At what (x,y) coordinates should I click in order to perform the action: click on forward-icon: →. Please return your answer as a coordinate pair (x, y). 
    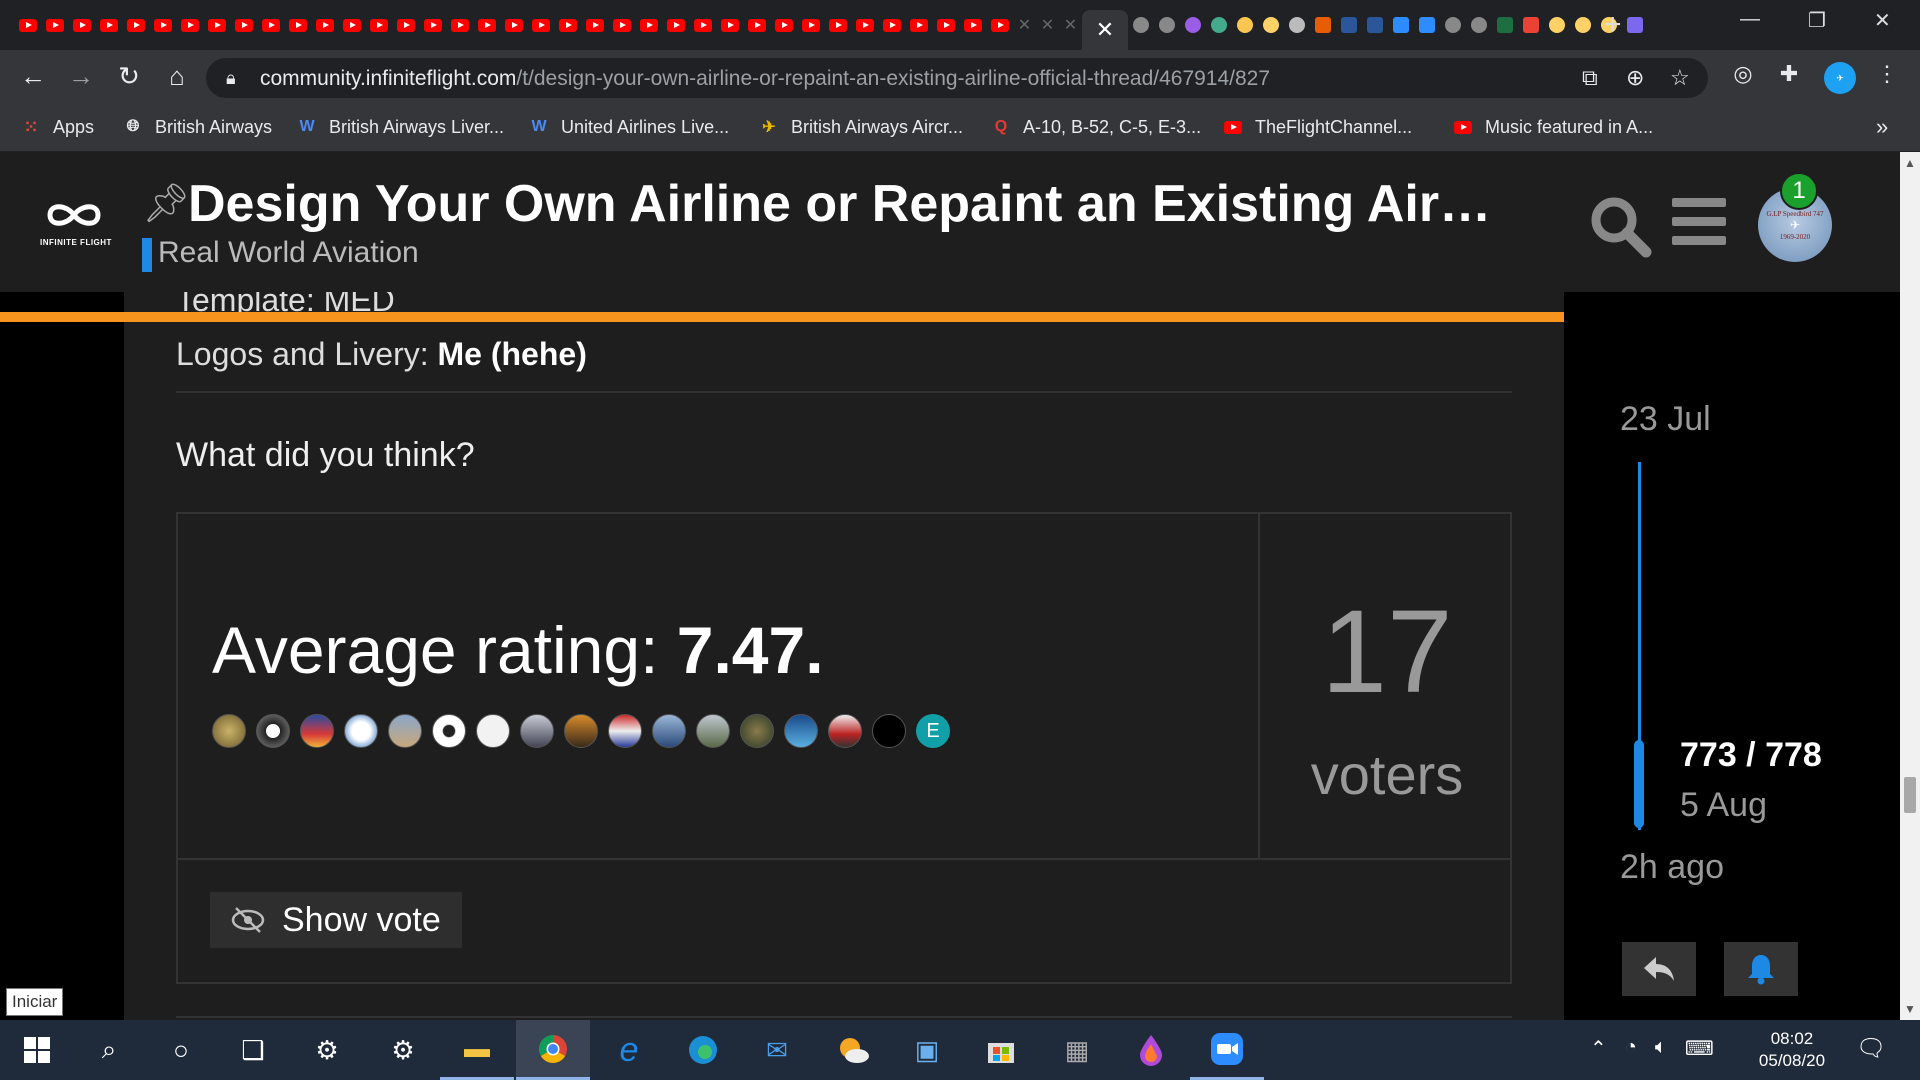
    Looking at the image, I should click on (81, 76).